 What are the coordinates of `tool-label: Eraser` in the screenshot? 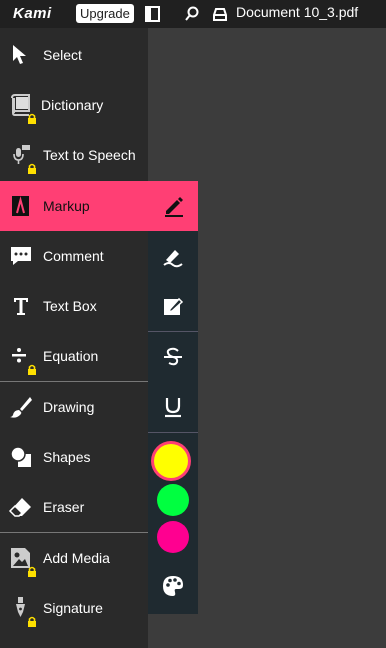 It's located at (64, 507).